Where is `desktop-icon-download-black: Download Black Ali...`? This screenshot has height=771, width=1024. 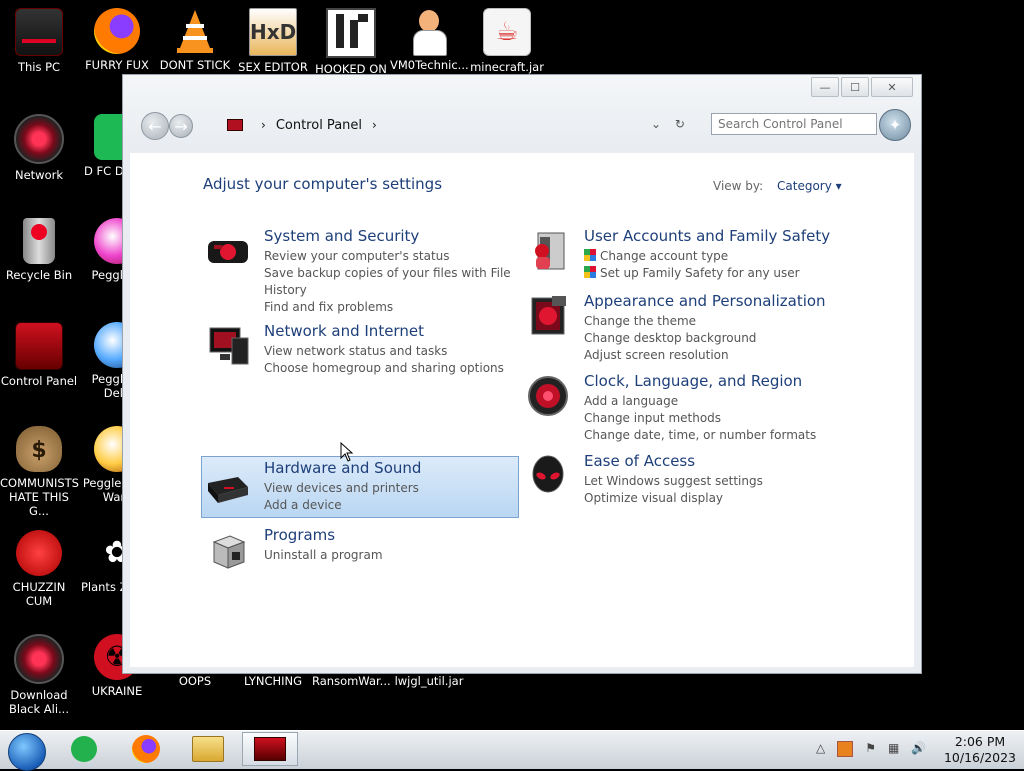 desktop-icon-download-black: Download Black Ali... is located at coordinates (39, 675).